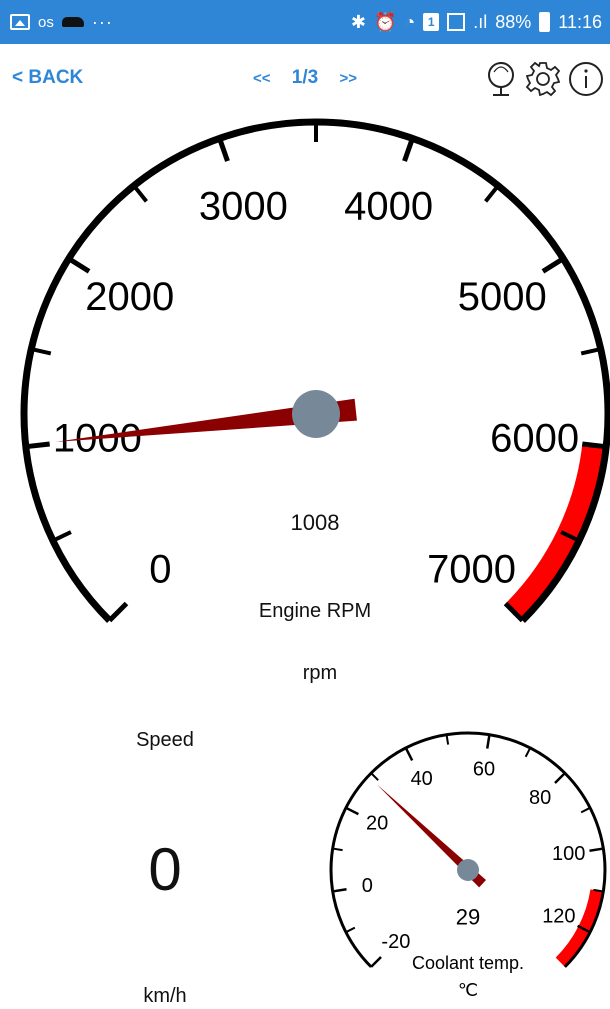 The width and height of the screenshot is (610, 1009). What do you see at coordinates (540, 798) in the screenshot?
I see `tick-label: 80` at bounding box center [540, 798].